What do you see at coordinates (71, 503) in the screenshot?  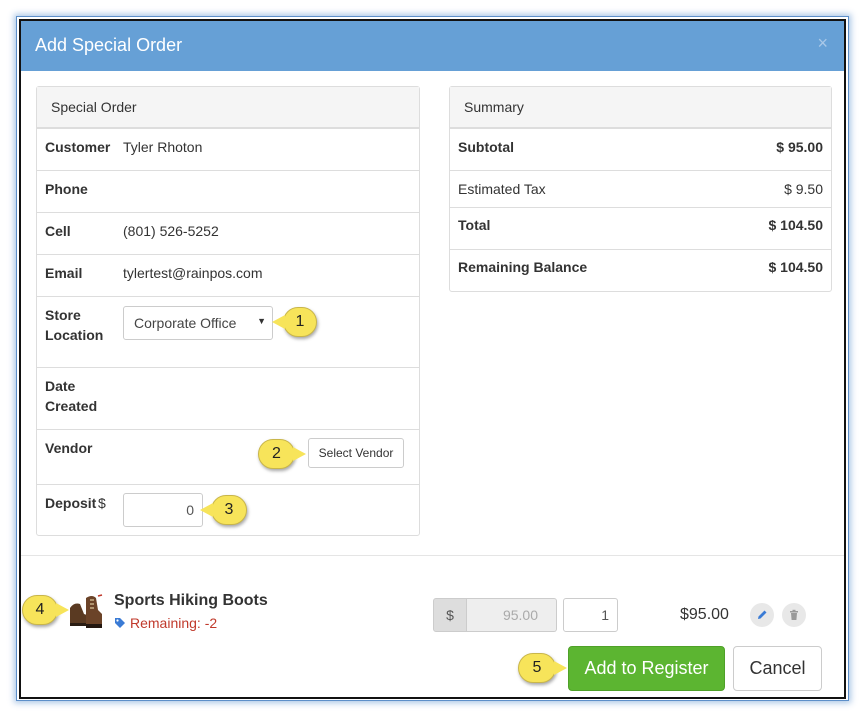 I see `deposit-label: Deposit` at bounding box center [71, 503].